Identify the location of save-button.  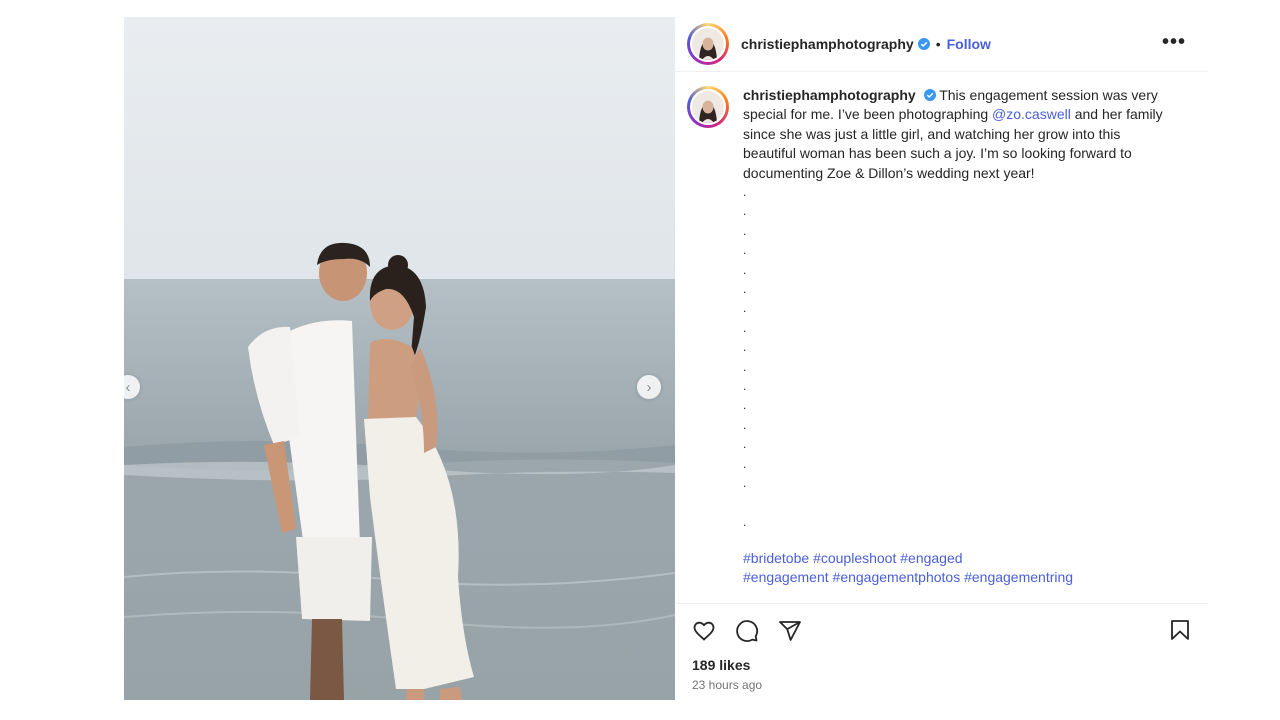
(1181, 631).